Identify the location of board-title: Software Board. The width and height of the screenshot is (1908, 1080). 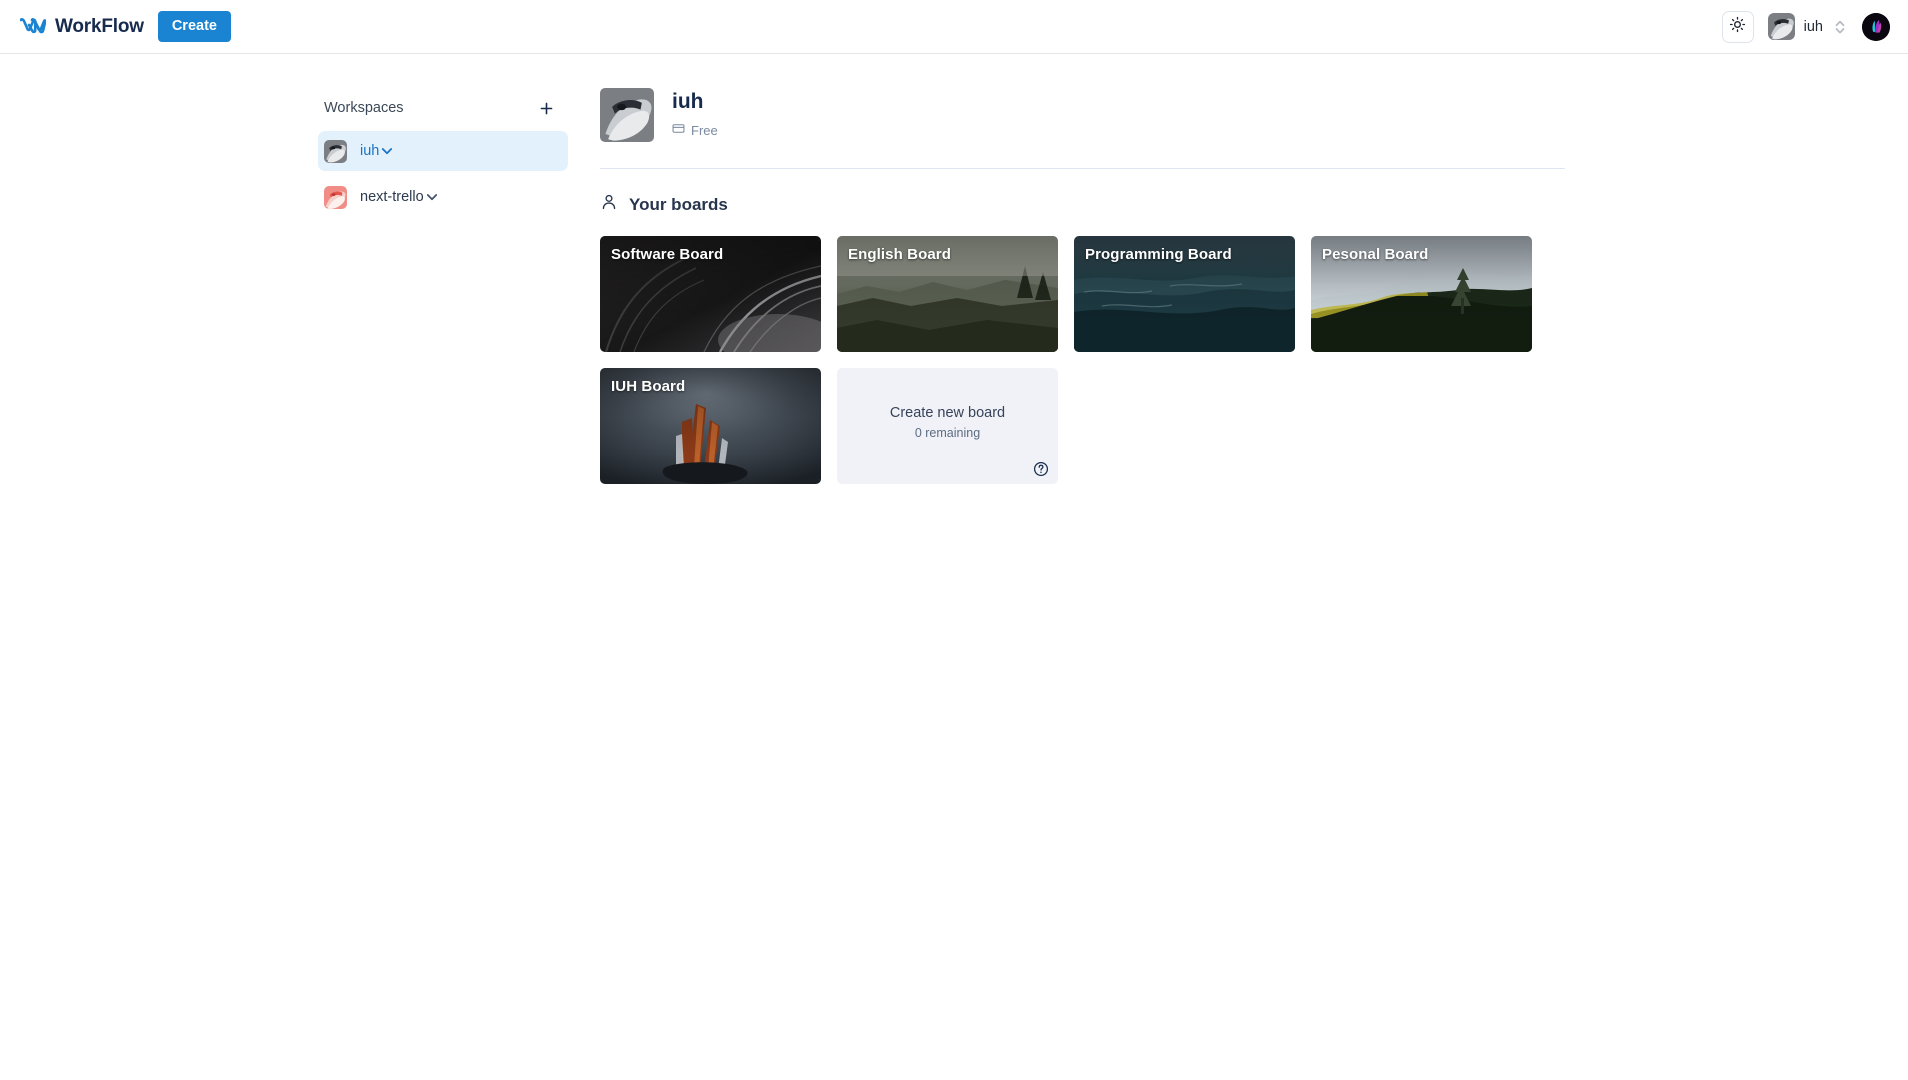
(667, 254).